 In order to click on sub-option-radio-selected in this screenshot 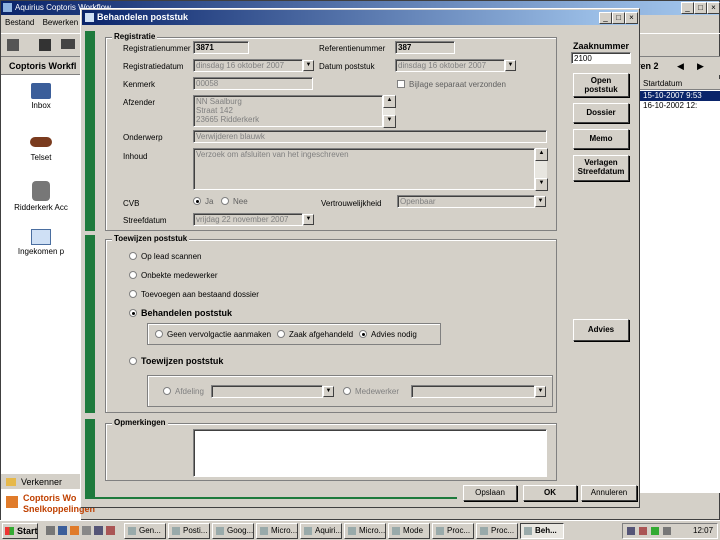, I will do `click(363, 334)`.